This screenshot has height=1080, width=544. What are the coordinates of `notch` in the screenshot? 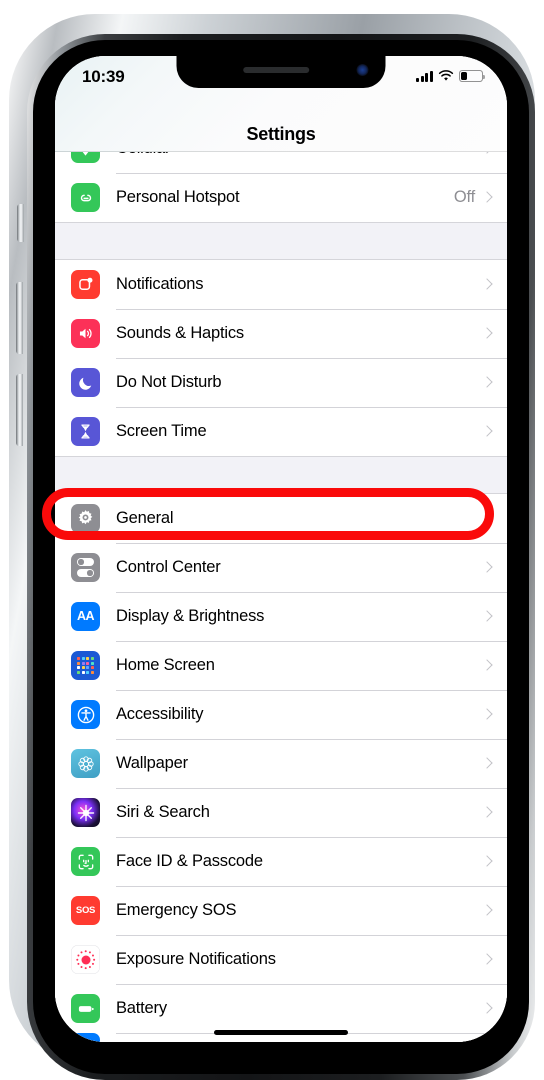 It's located at (281, 72).